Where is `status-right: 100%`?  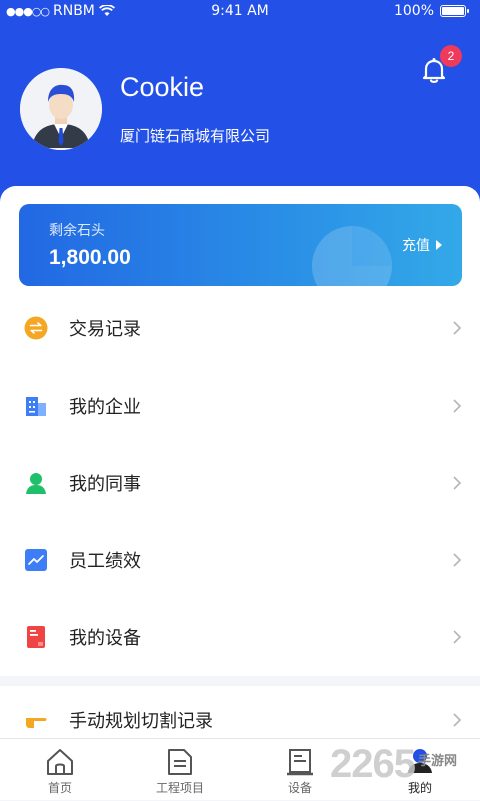 status-right: 100% is located at coordinates (431, 11).